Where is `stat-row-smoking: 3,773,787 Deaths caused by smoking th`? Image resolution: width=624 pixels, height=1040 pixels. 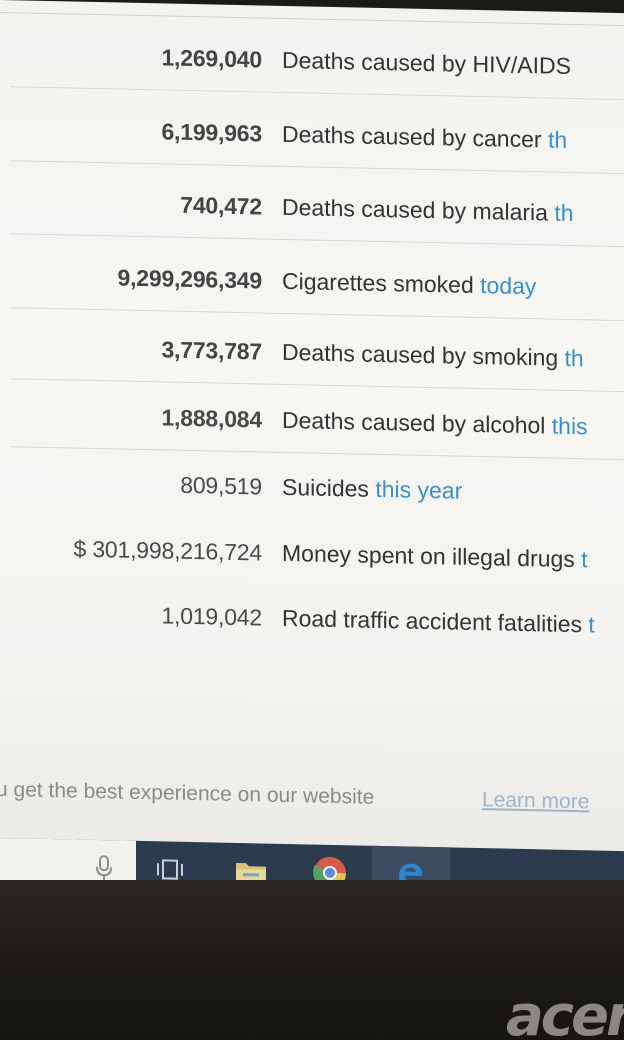
stat-row-smoking: 3,773,787 Deaths caused by smoking th is located at coordinates (312, 359).